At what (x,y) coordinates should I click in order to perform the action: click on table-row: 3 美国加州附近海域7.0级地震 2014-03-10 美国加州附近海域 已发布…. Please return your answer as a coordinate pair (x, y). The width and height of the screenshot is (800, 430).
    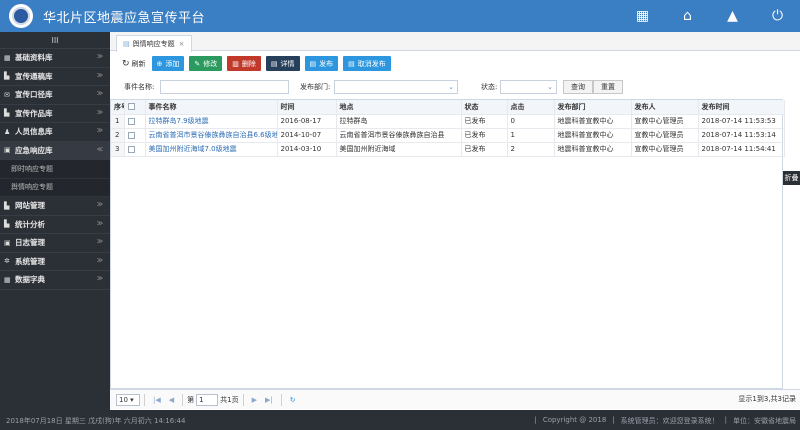
    Looking at the image, I should click on (448, 149).